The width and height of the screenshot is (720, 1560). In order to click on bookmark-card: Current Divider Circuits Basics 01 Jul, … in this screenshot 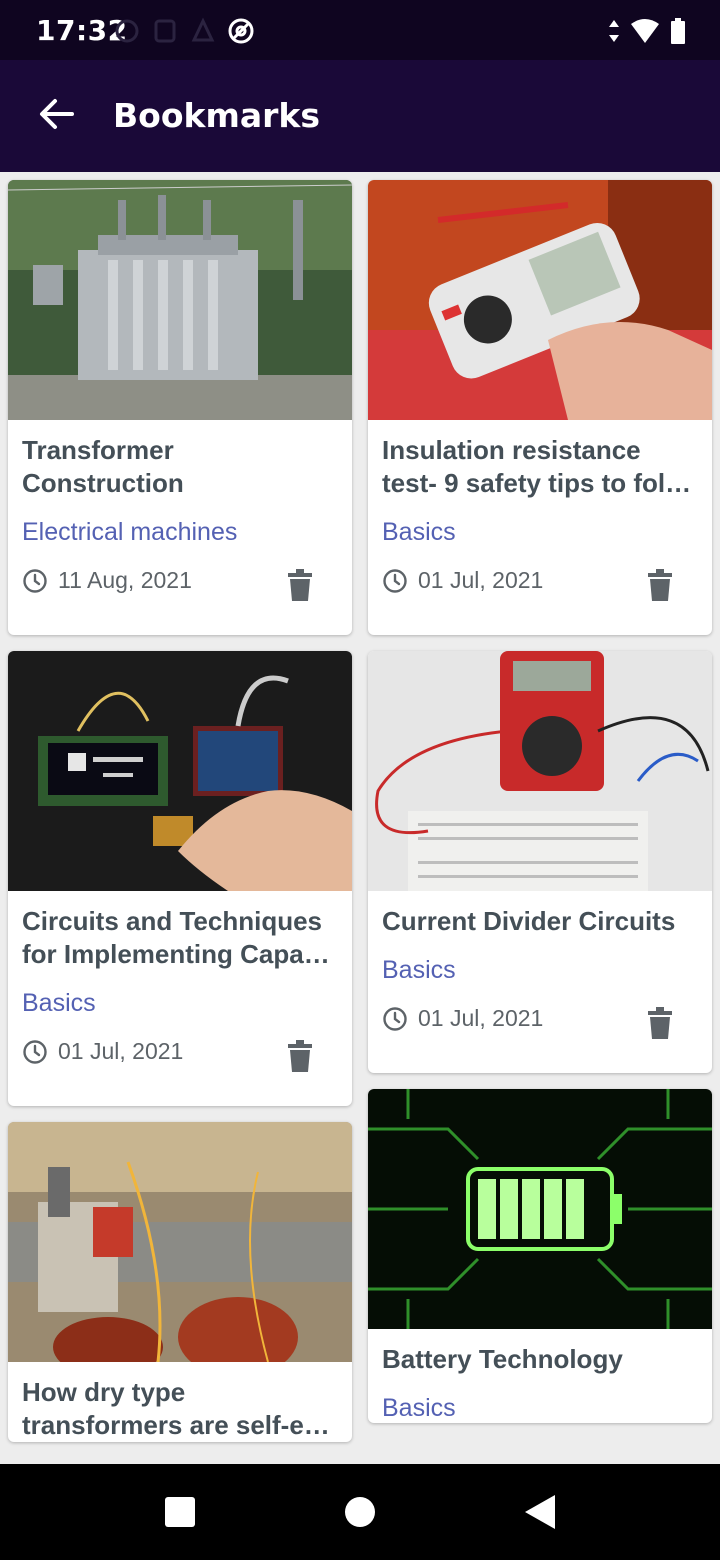, I will do `click(540, 862)`.